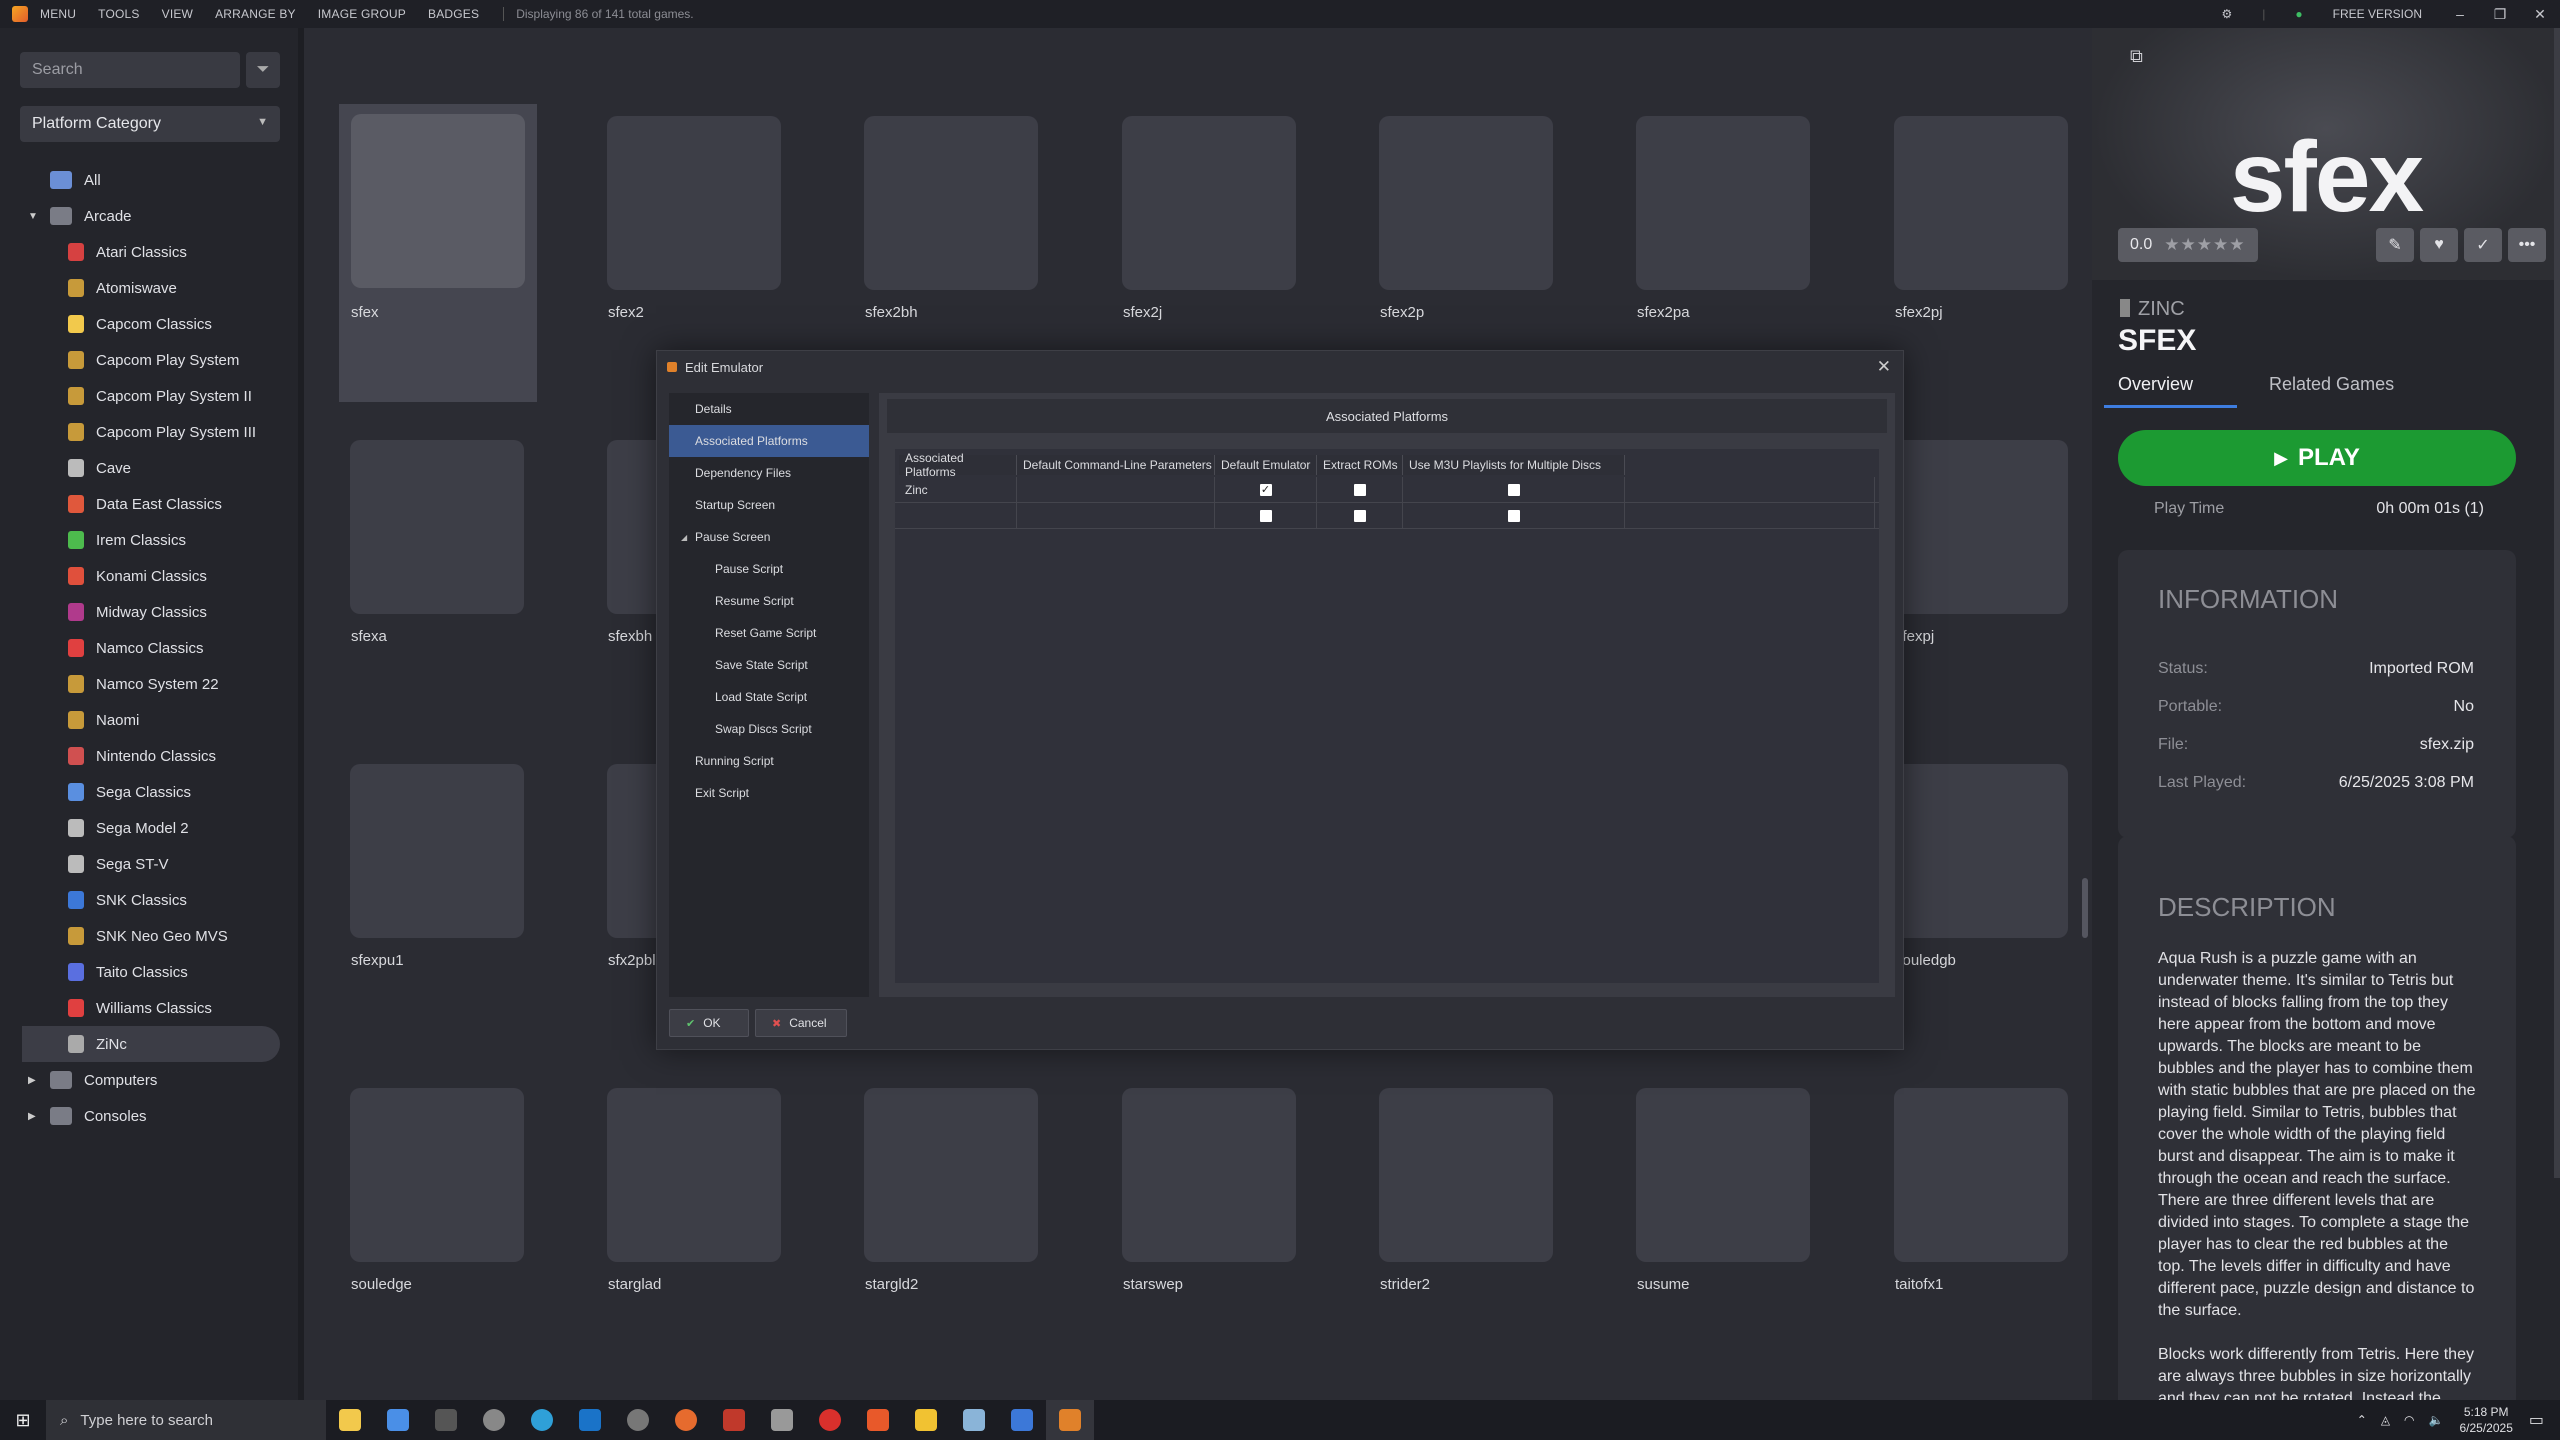 This screenshot has width=2560, height=1440. I want to click on collapse-icon: ◢, so click(684, 537).